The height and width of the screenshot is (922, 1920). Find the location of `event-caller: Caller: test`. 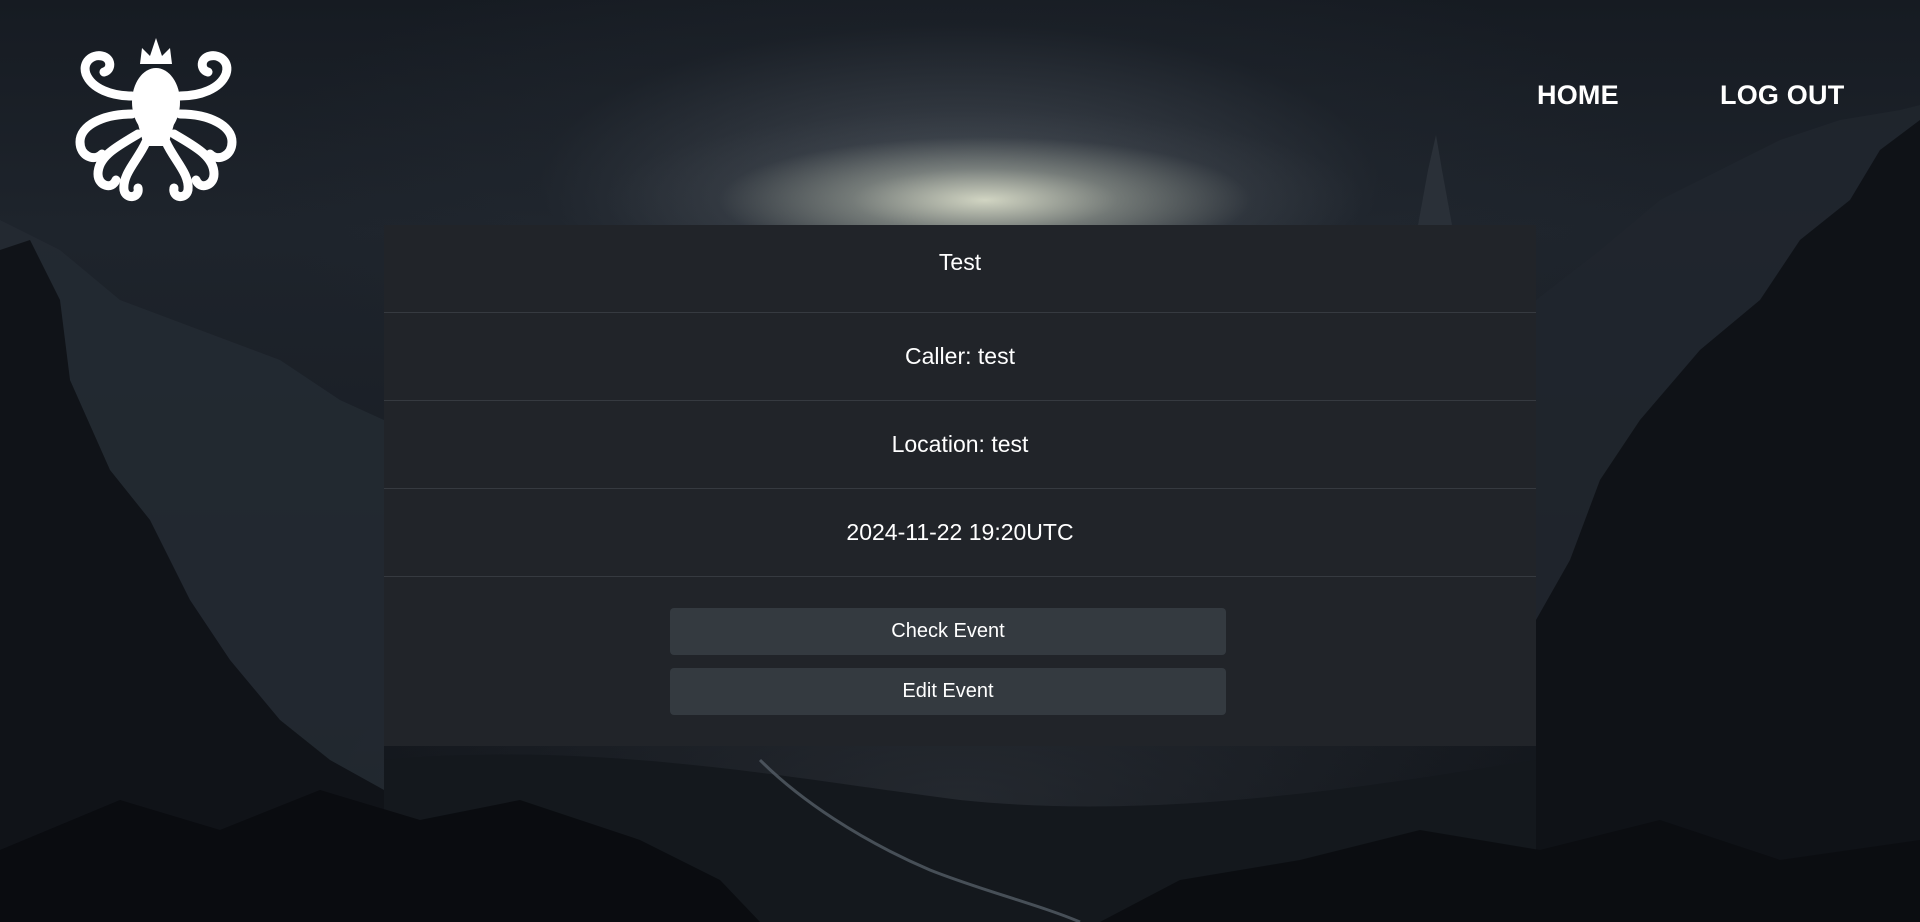

event-caller: Caller: test is located at coordinates (960, 356).